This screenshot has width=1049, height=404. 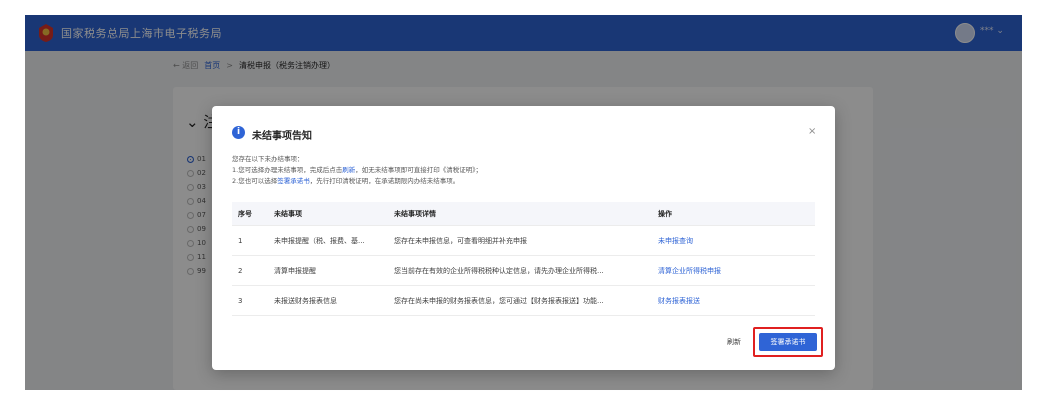 I want to click on instruction-text: ，先行打印清税证明，在承诺期限内办结未结事项。, so click(x=384, y=181).